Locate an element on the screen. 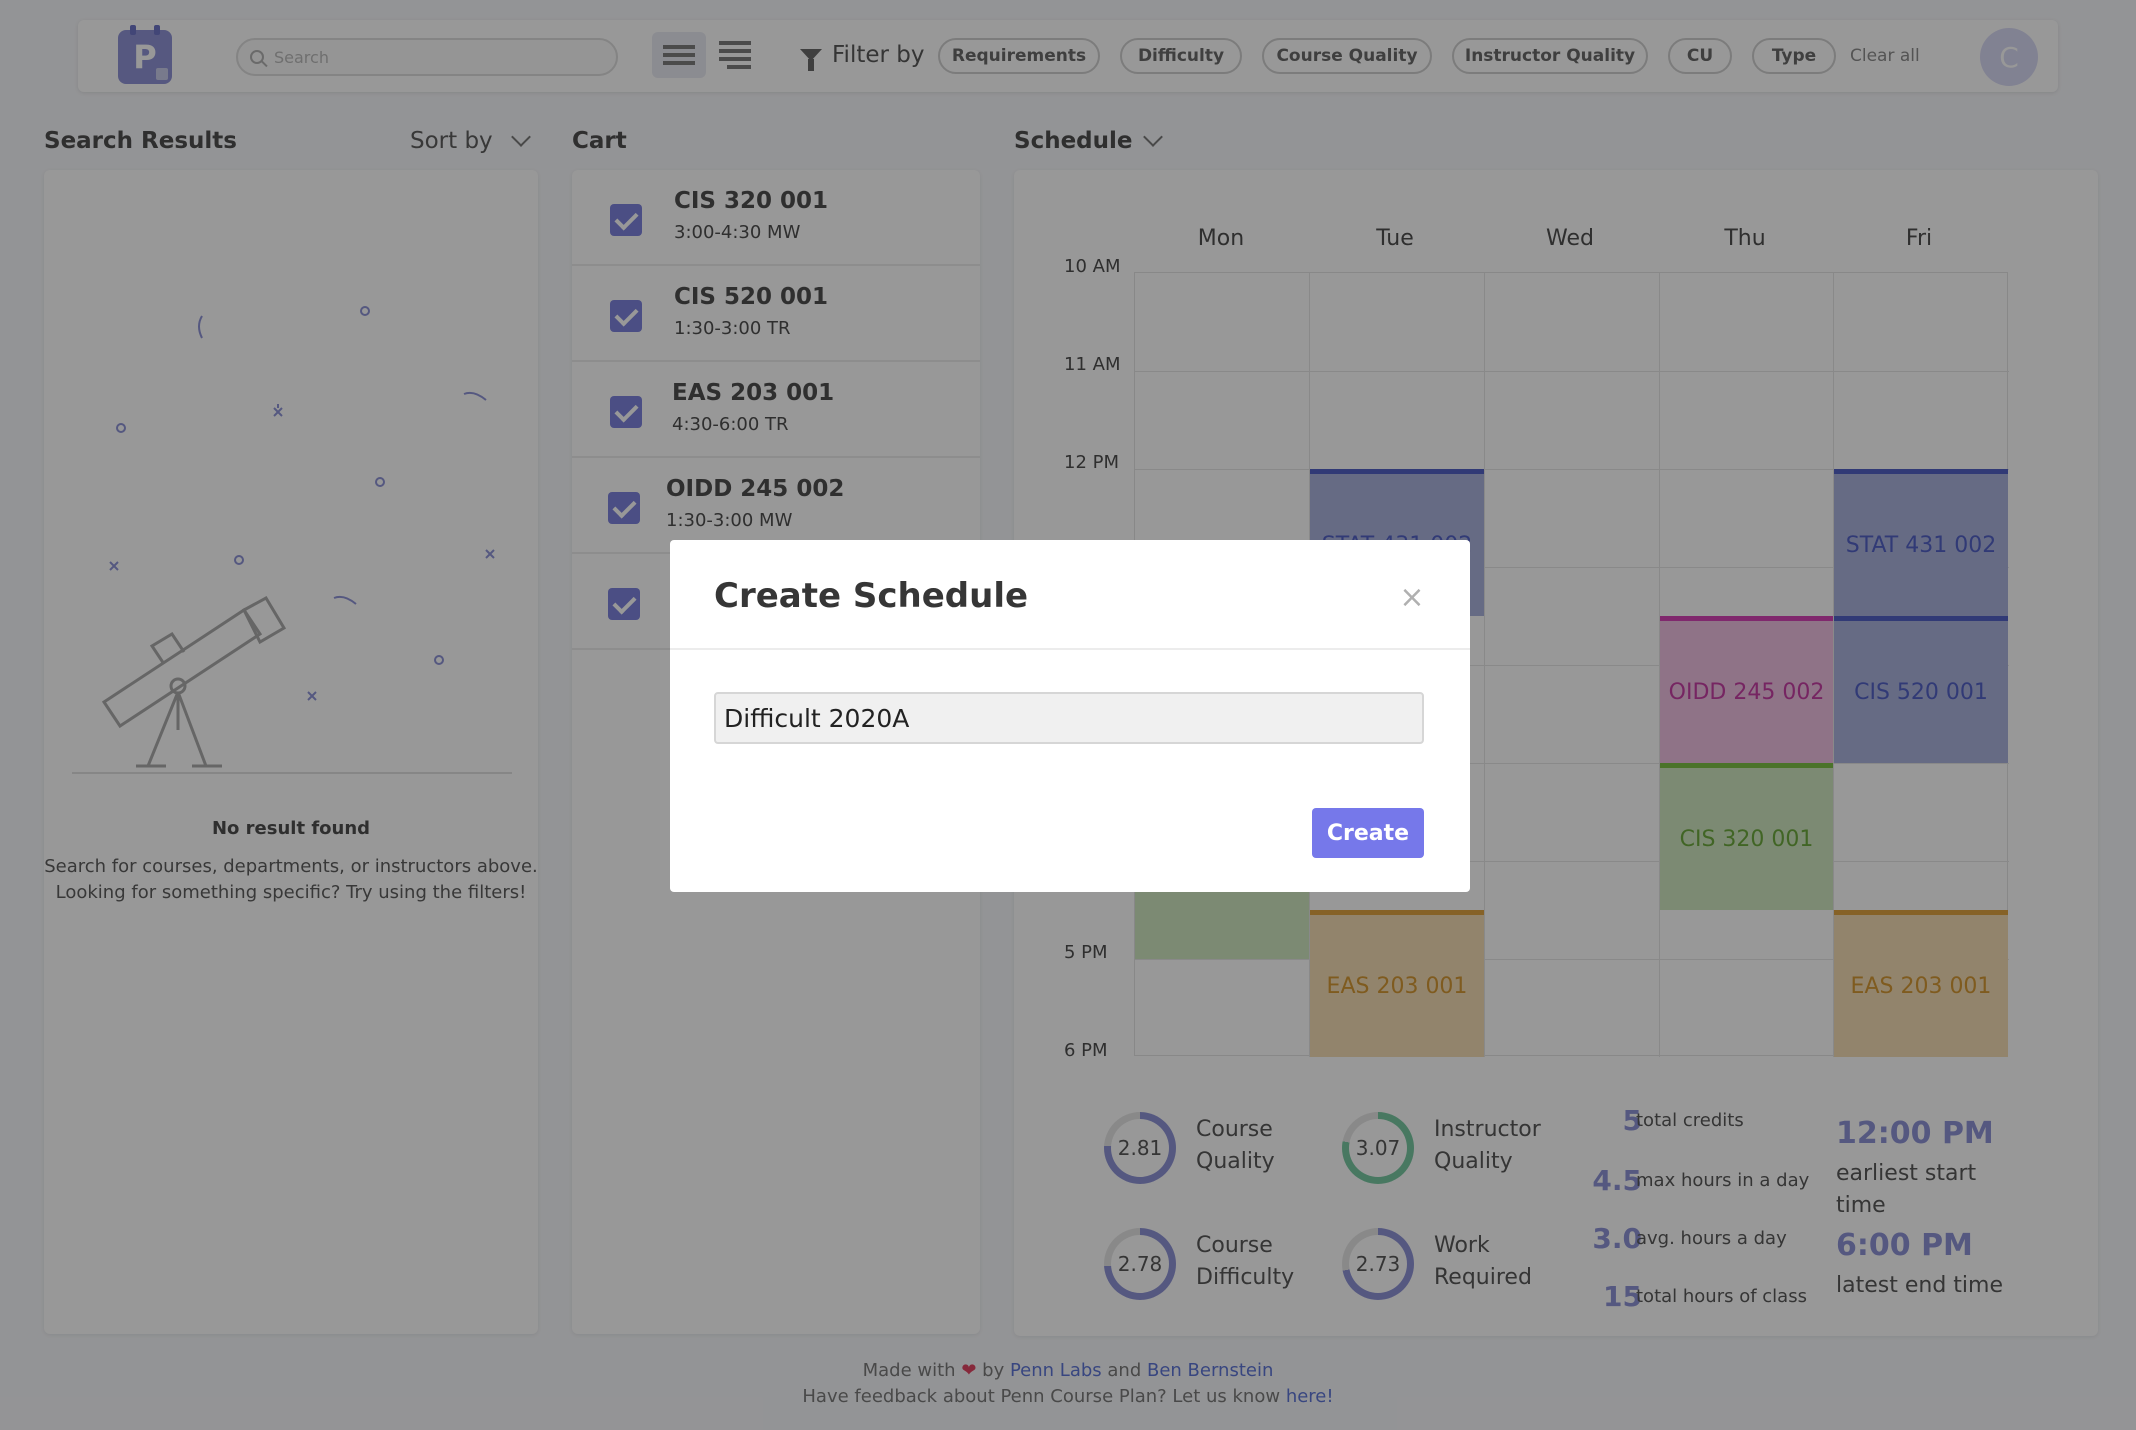  create-schedule-modal: Create Schedule × Create is located at coordinates (1070, 716).